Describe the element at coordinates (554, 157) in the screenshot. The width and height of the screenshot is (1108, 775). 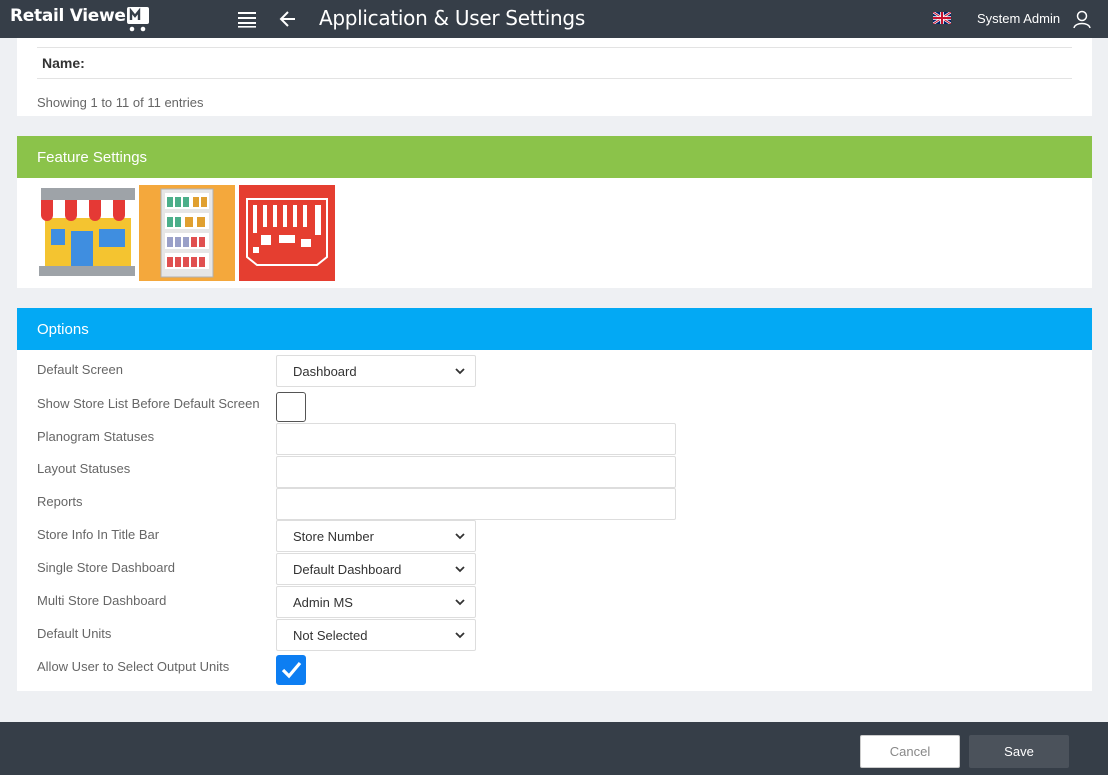
I see `feature-settings-header: Feature Settings` at that location.